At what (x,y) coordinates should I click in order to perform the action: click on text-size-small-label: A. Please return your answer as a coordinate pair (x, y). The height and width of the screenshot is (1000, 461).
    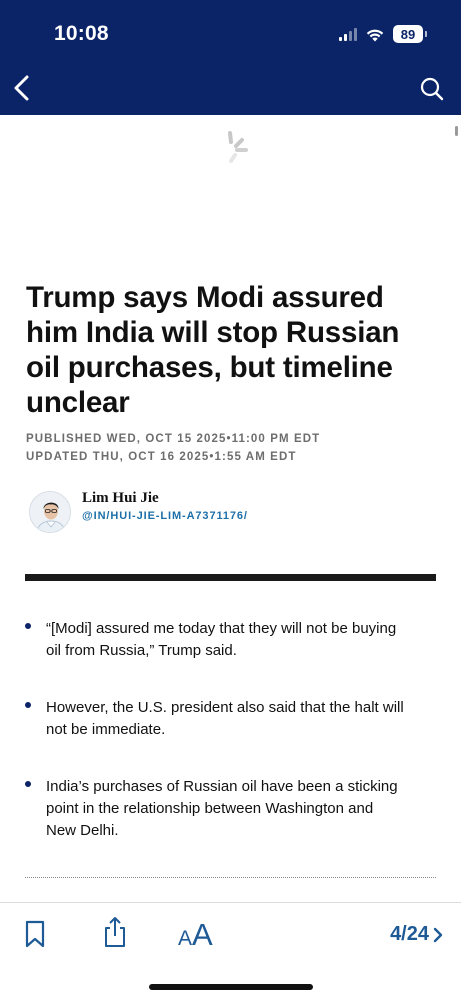
    Looking at the image, I should click on (185, 938).